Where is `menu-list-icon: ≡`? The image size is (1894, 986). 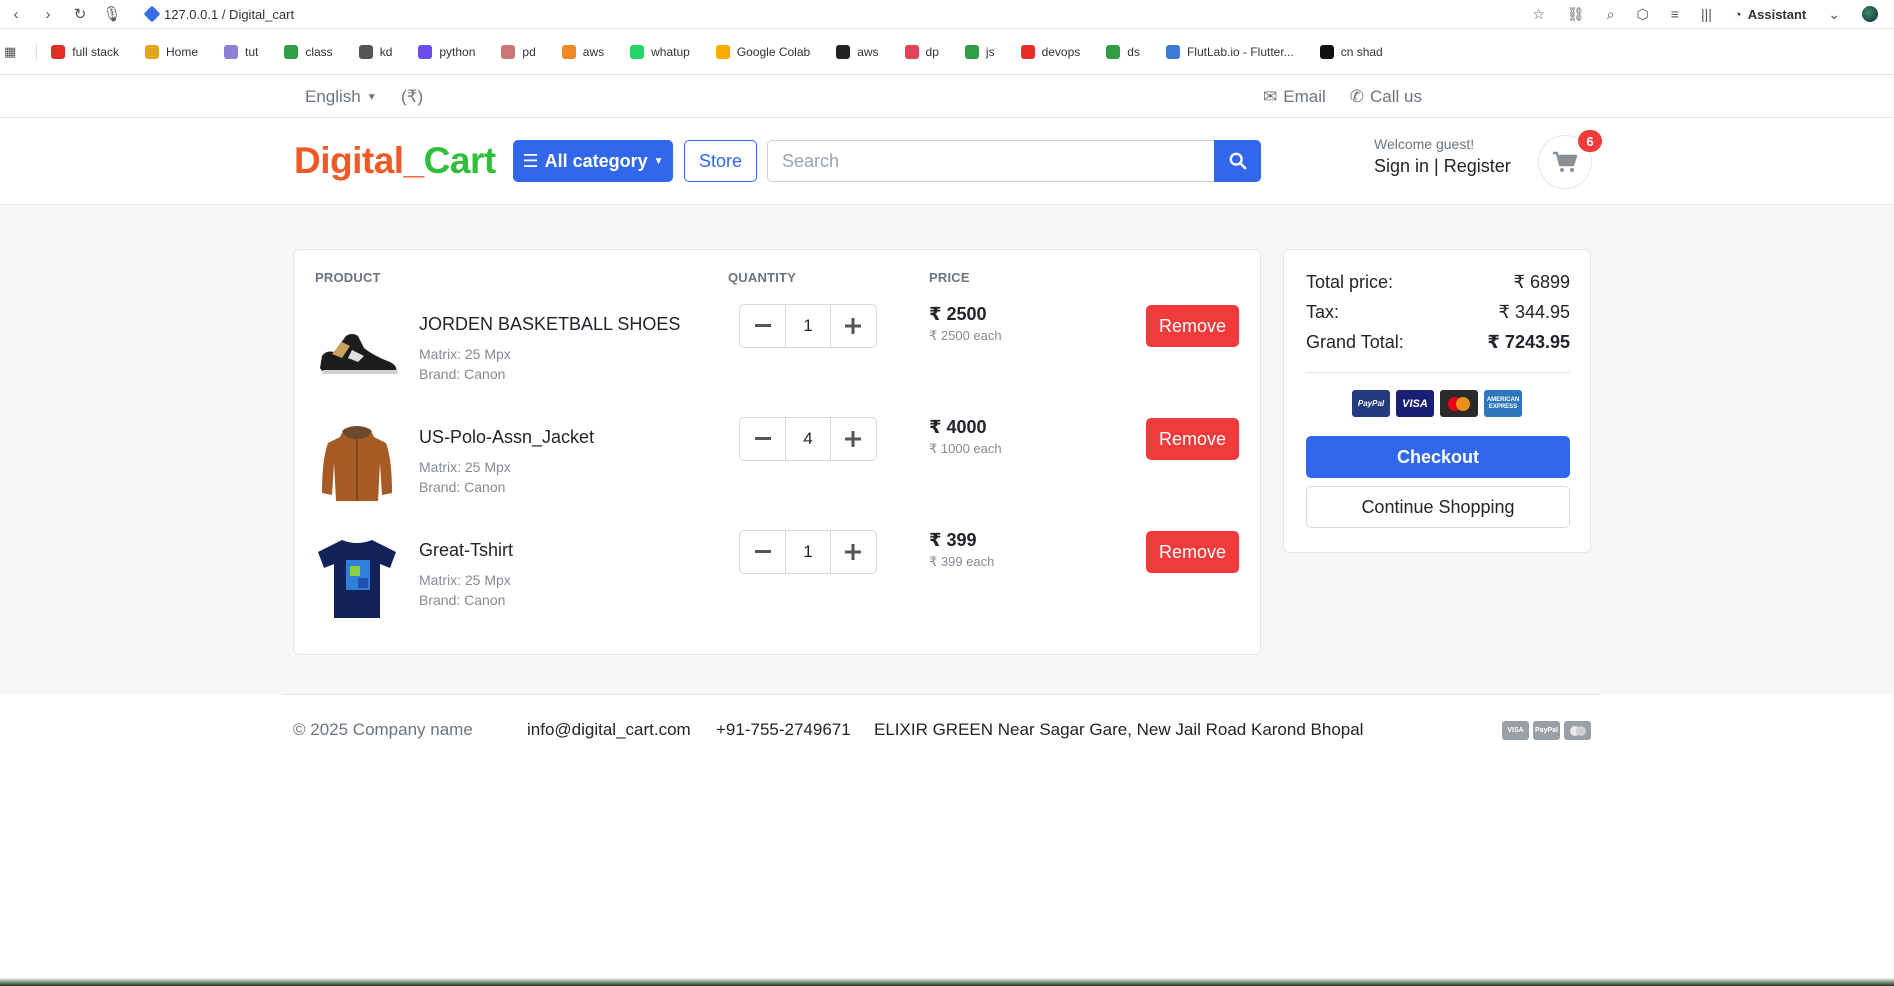
menu-list-icon: ≡ is located at coordinates (1675, 14).